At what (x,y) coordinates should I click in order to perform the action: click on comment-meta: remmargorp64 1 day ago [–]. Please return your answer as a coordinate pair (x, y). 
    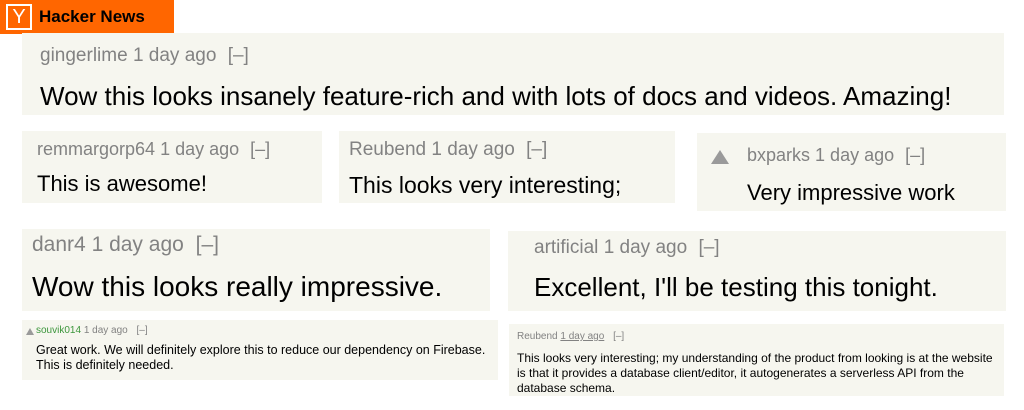
    Looking at the image, I should click on (179, 149).